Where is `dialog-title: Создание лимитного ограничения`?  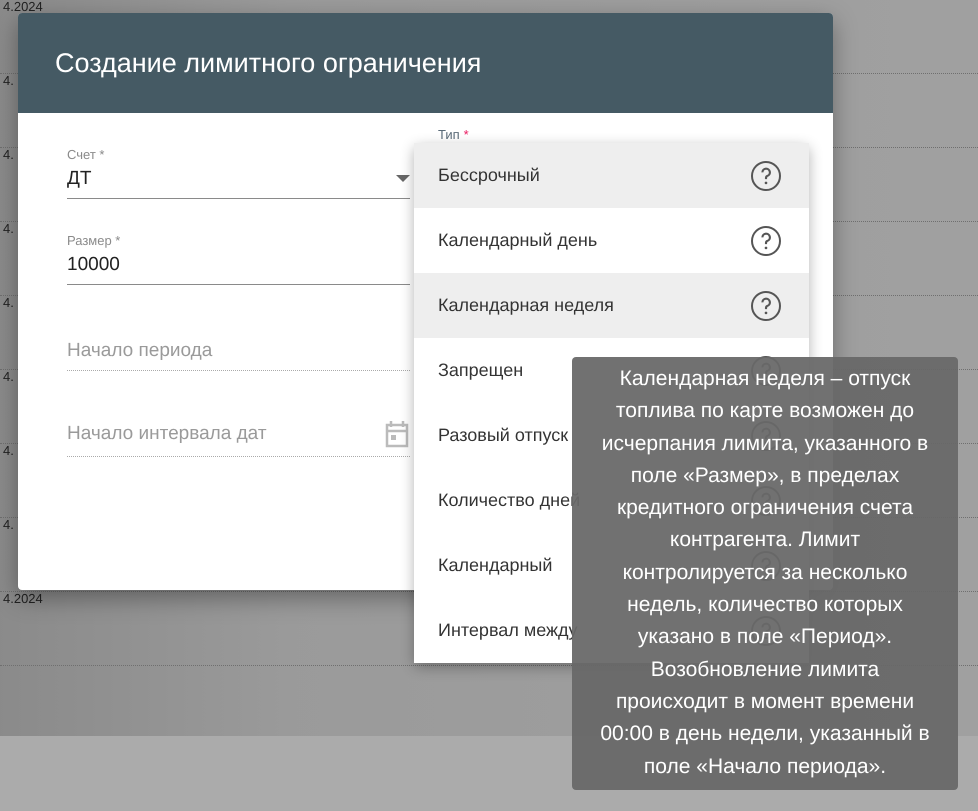
dialog-title: Создание лимитного ограничения is located at coordinates (268, 63).